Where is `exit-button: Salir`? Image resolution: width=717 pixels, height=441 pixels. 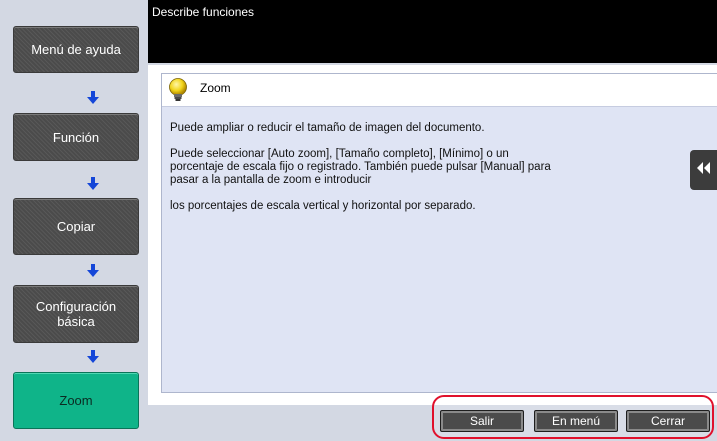 exit-button: Salir is located at coordinates (482, 421).